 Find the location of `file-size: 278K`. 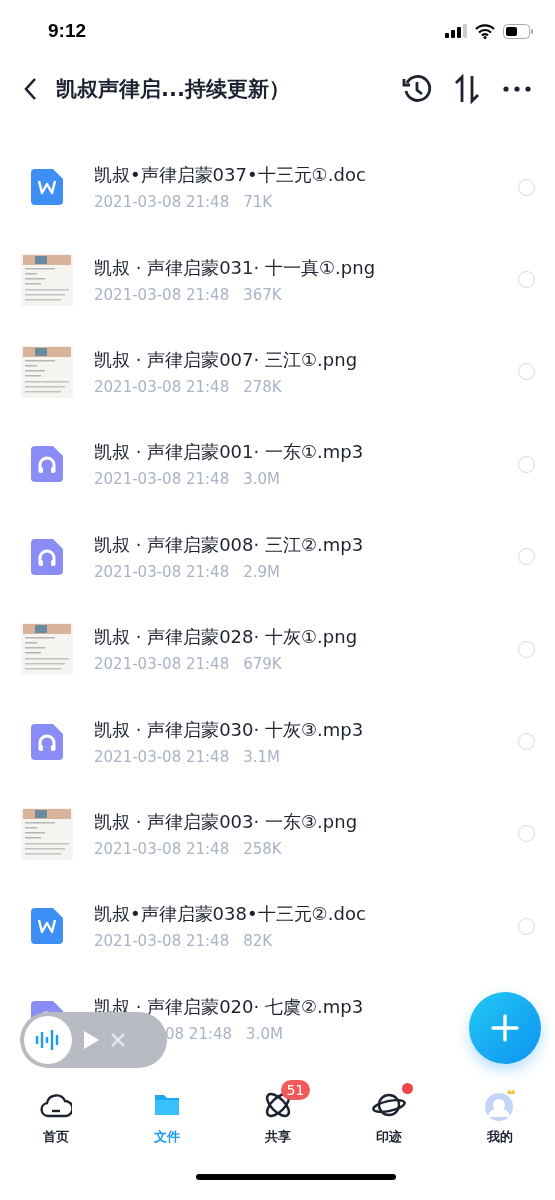

file-size: 278K is located at coordinates (262, 386).